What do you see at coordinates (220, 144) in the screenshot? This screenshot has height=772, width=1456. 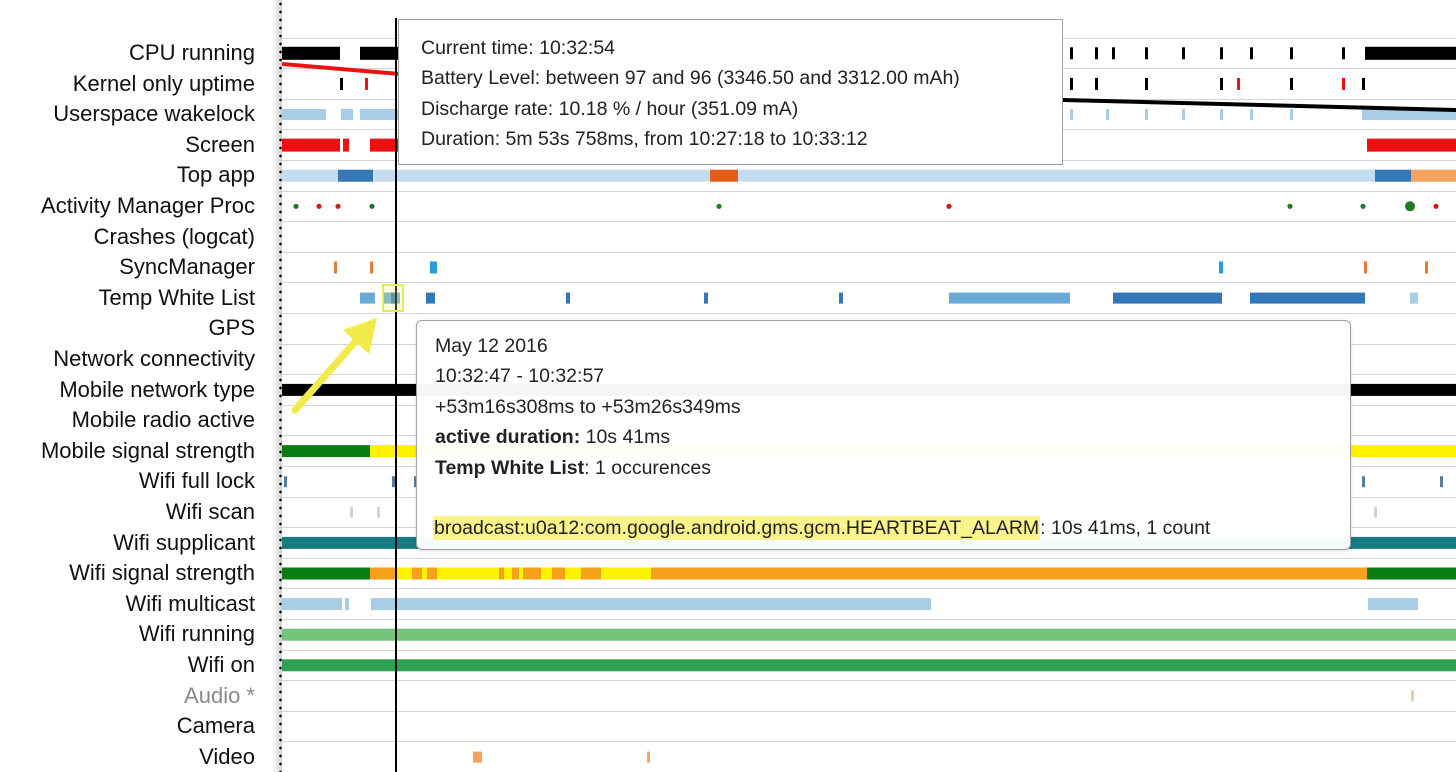 I see `row-label: Screen` at bounding box center [220, 144].